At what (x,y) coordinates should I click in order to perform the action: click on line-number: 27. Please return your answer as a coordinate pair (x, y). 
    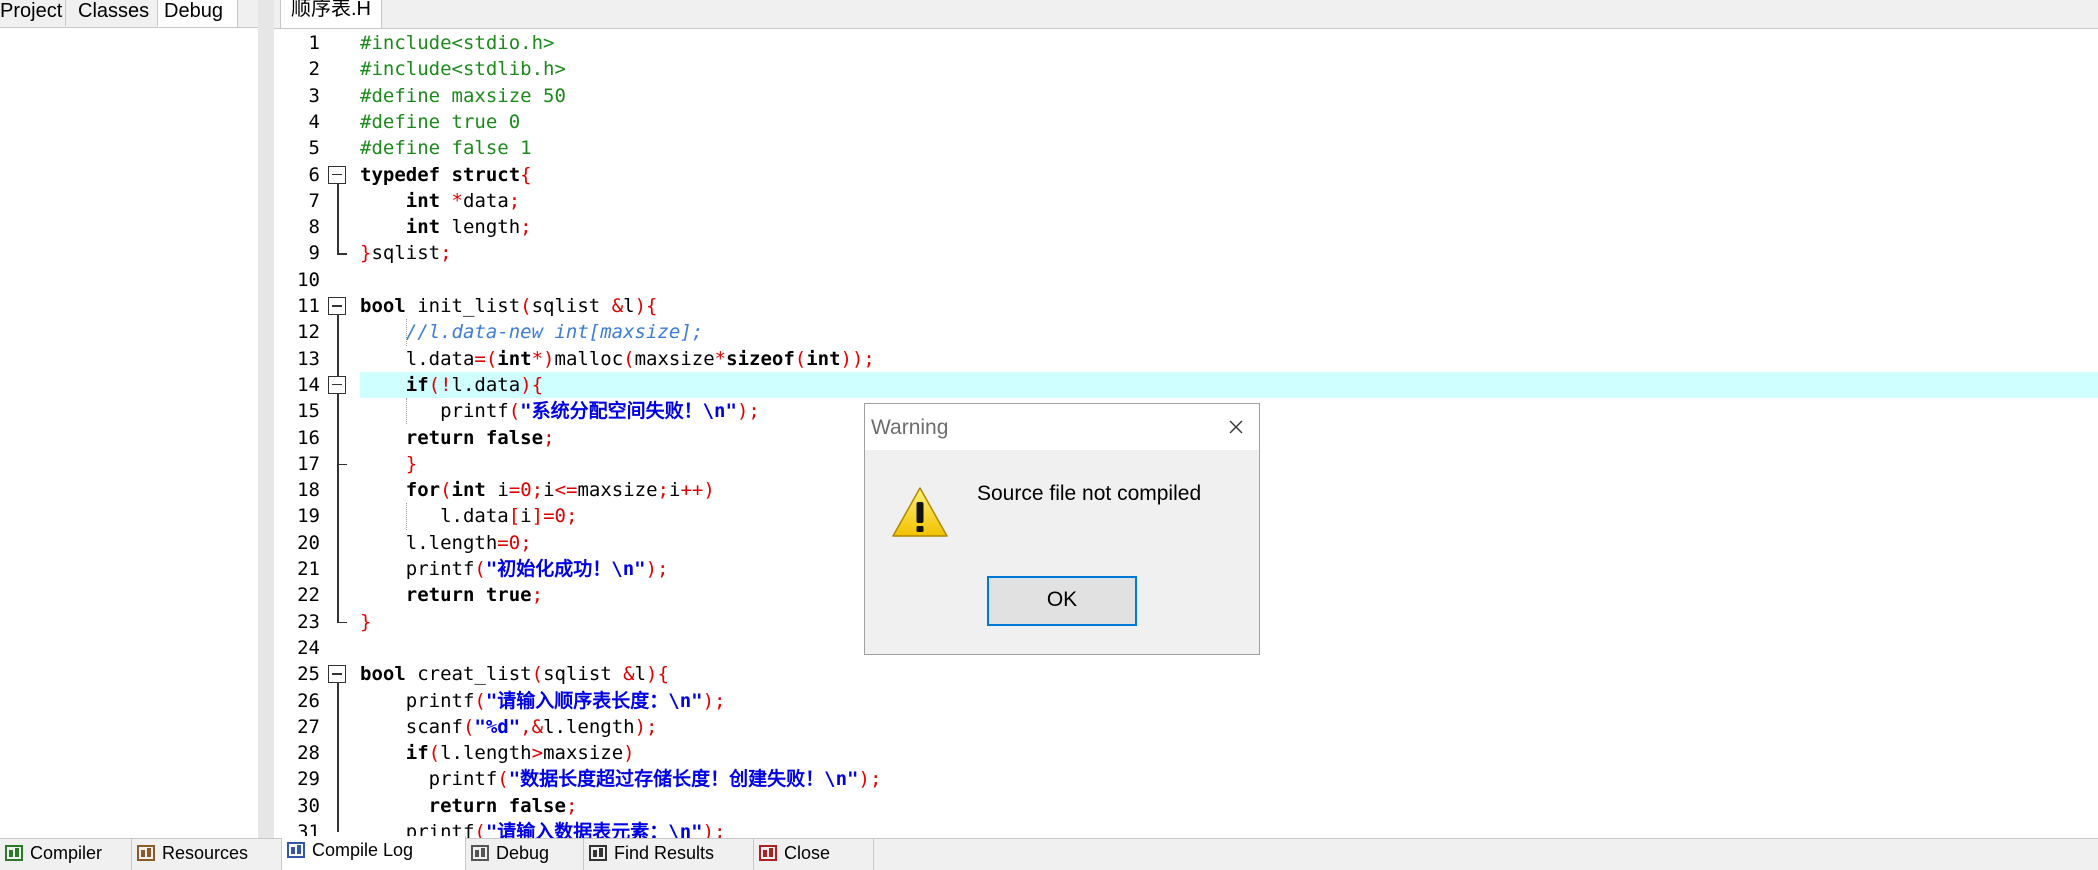
    Looking at the image, I should click on (308, 726).